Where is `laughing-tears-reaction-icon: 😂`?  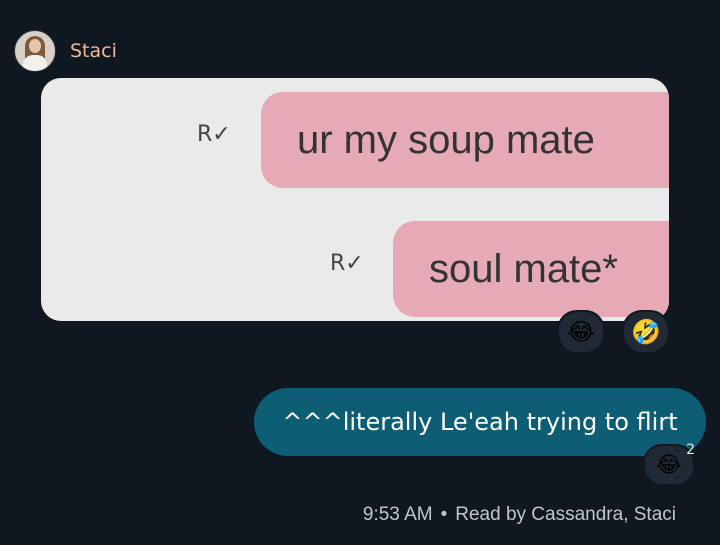 laughing-tears-reaction-icon: 😂 is located at coordinates (581, 332).